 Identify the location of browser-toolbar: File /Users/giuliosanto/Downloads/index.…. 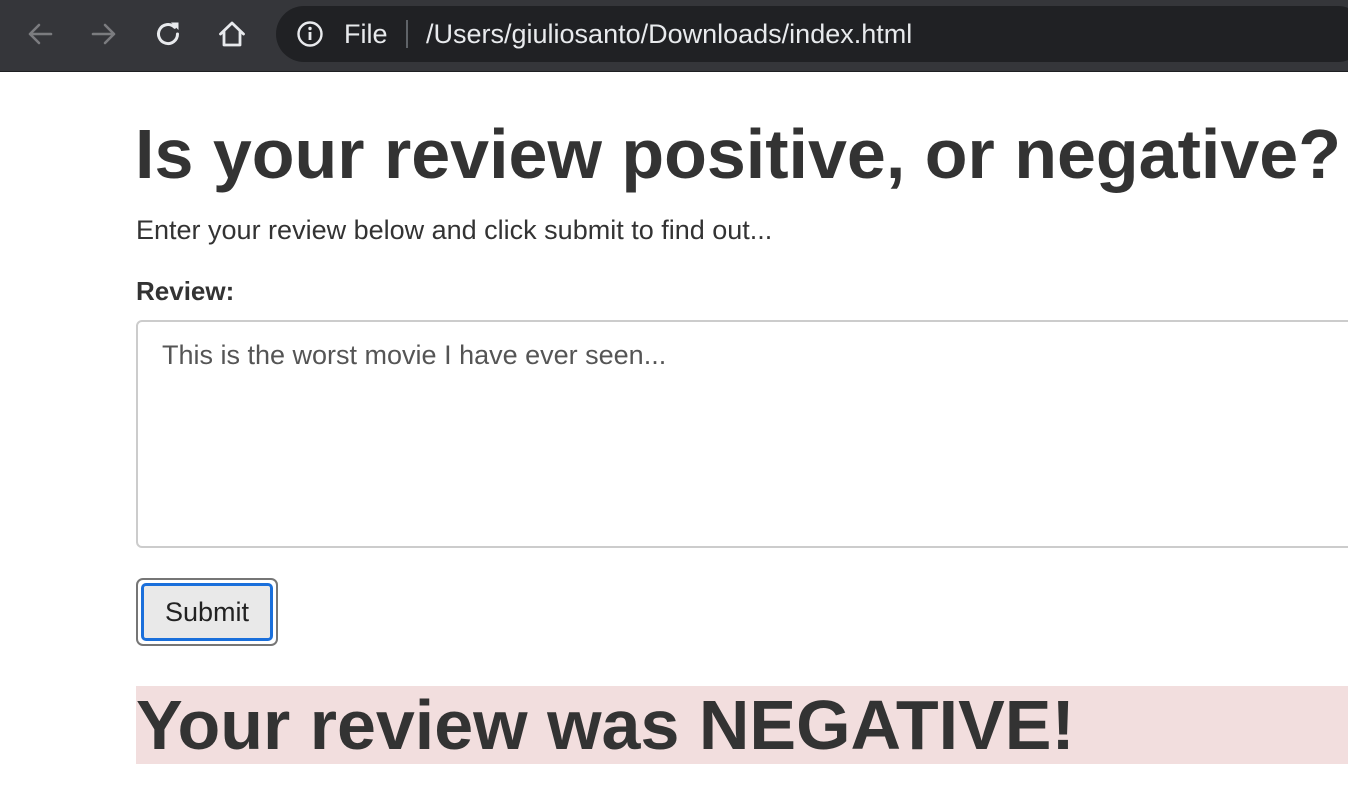
(674, 36).